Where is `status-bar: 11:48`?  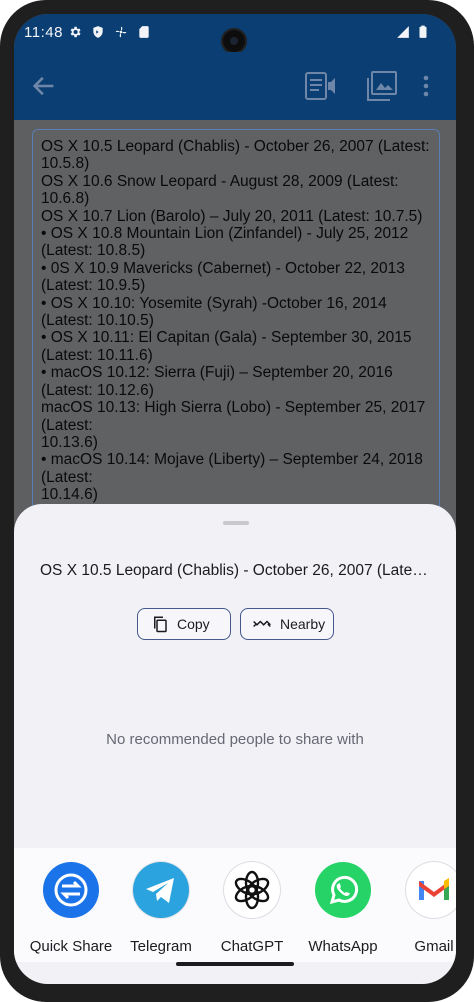 status-bar: 11:48 is located at coordinates (235, 34).